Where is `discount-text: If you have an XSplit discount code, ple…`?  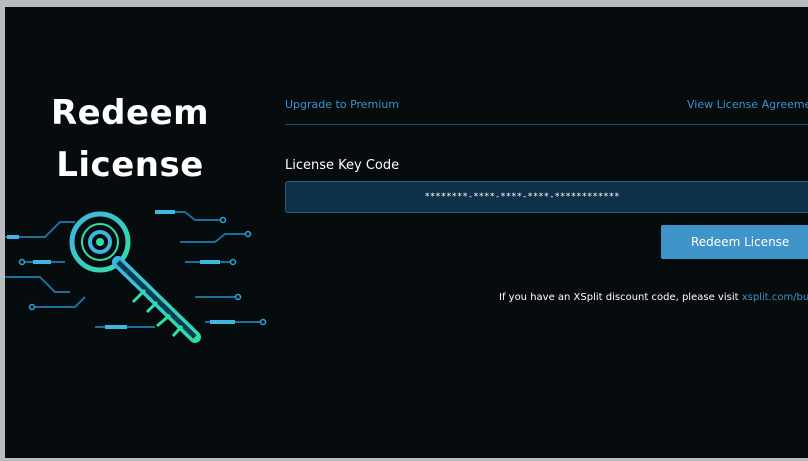
discount-text: If you have an XSplit discount code, ple… is located at coordinates (620, 297).